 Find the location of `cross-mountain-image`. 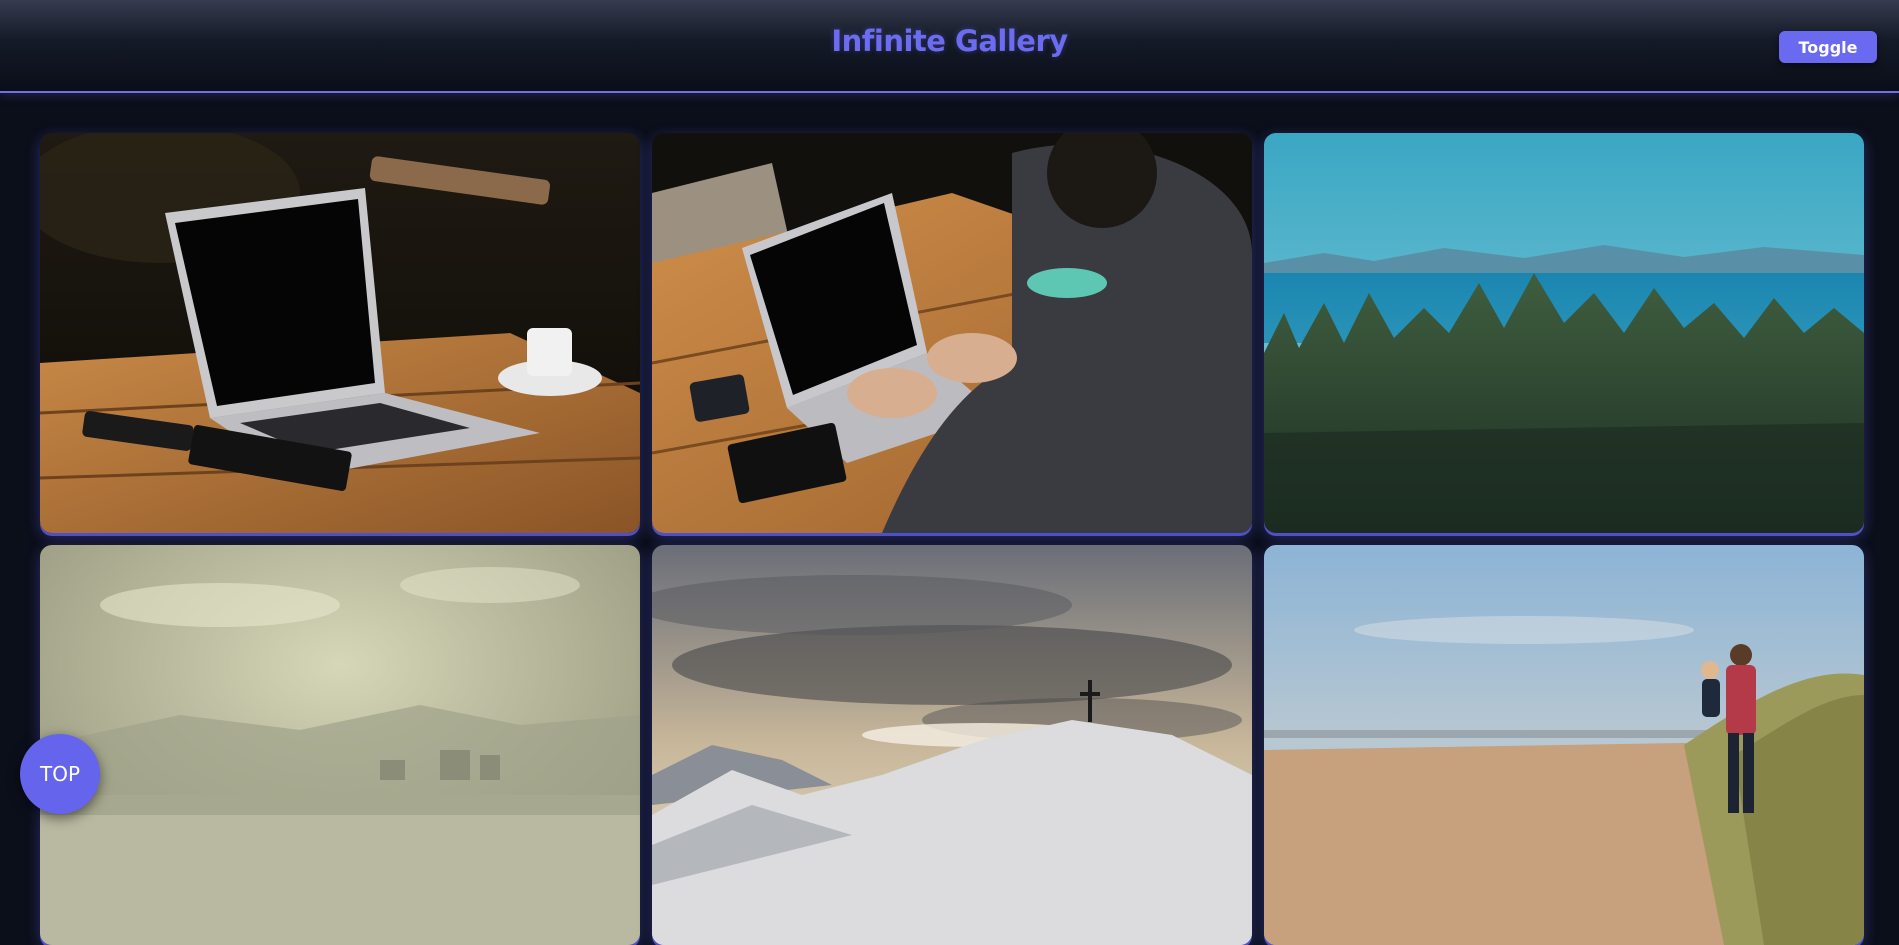

cross-mountain-image is located at coordinates (952, 745).